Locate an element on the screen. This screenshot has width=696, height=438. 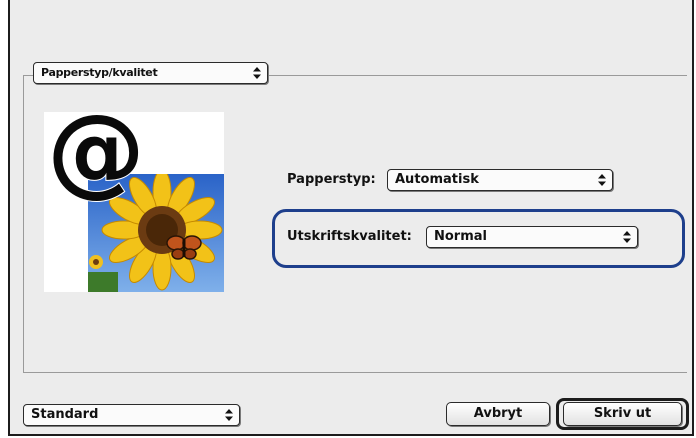
sunflower-photo-image: @ is located at coordinates (134, 192).